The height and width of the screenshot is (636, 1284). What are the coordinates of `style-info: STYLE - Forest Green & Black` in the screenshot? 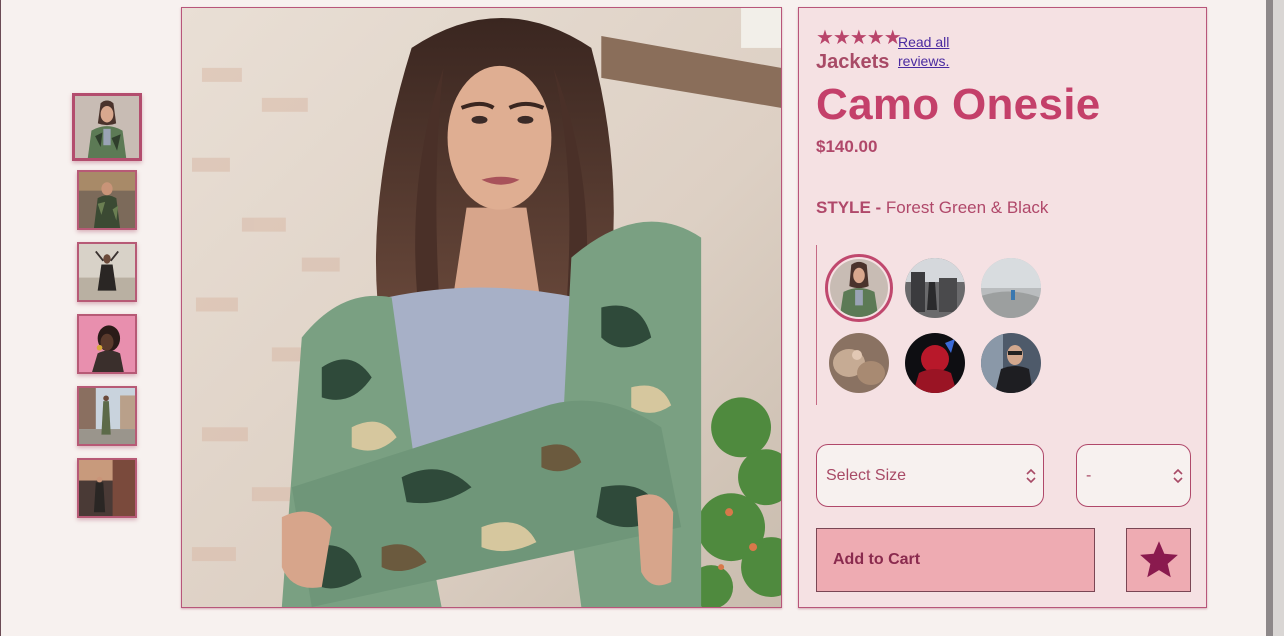 It's located at (932, 208).